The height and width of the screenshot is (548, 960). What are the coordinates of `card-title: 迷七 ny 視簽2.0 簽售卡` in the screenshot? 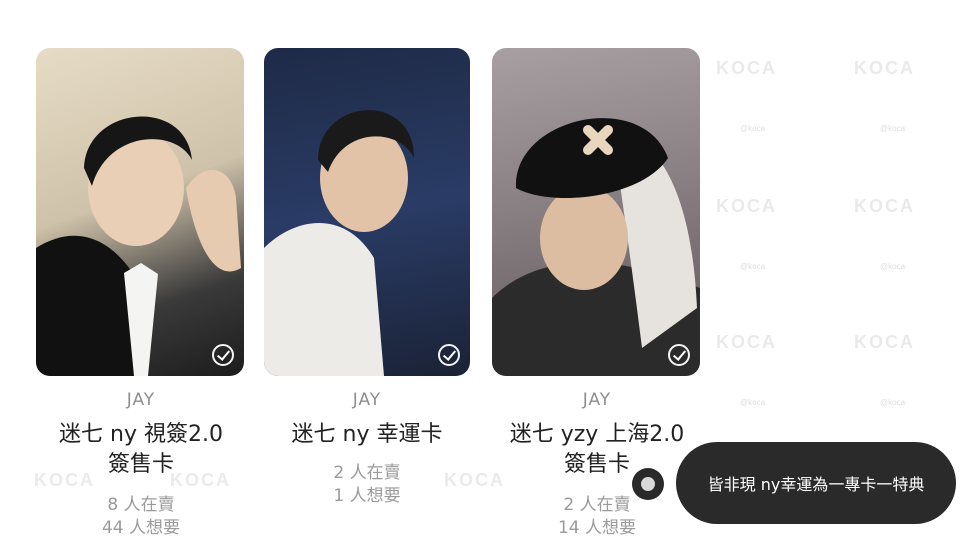 It's located at (141, 450).